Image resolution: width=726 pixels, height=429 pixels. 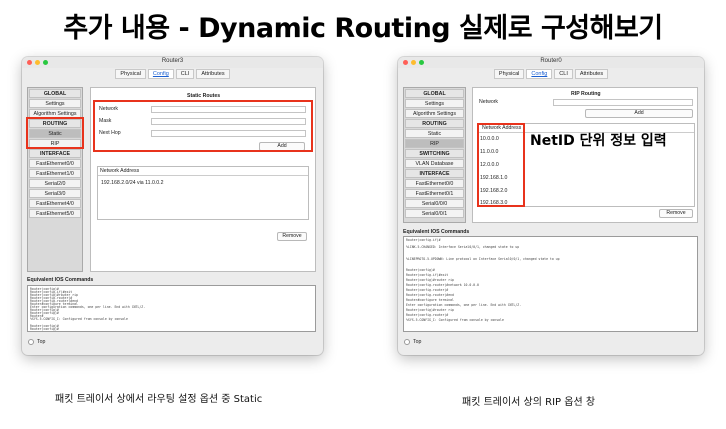 I want to click on nav-static: Static, so click(x=434, y=133).